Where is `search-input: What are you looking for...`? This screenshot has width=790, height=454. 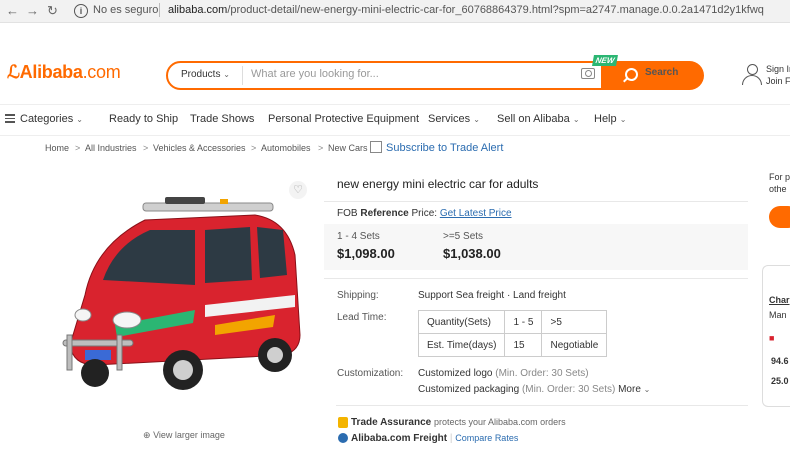
search-input: What are you looking for... is located at coordinates (315, 74).